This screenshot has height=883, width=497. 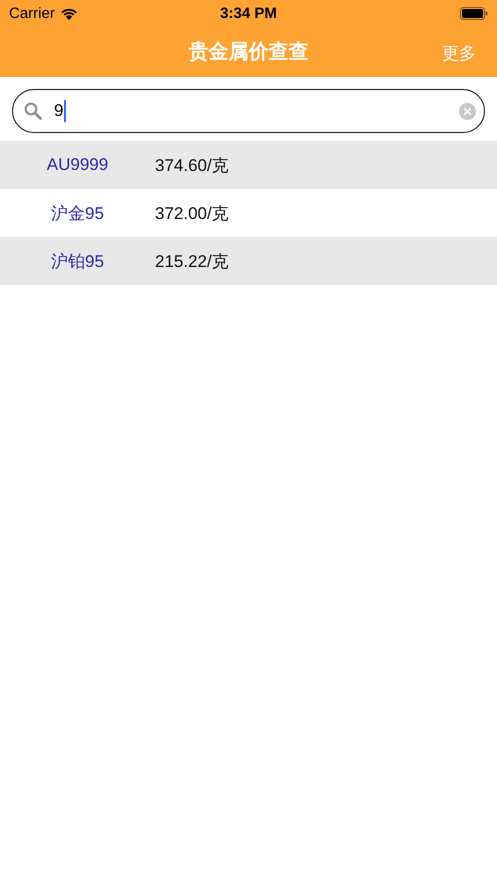 I want to click on battery-icon, so click(x=474, y=13).